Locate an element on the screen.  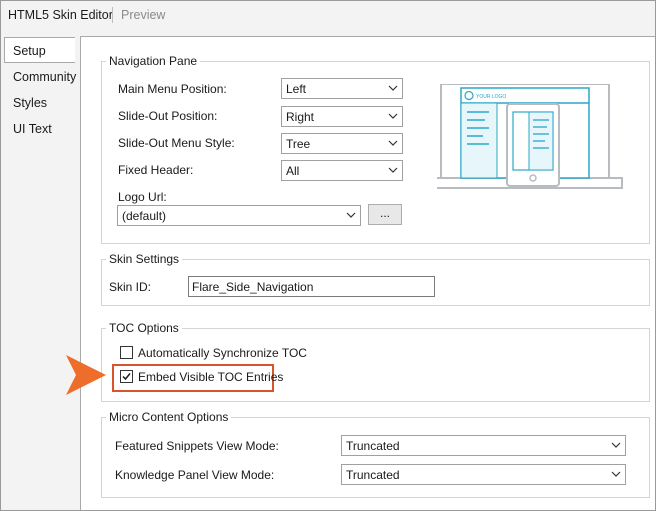
knowledge-panel-value: Truncated is located at coordinates (373, 475).